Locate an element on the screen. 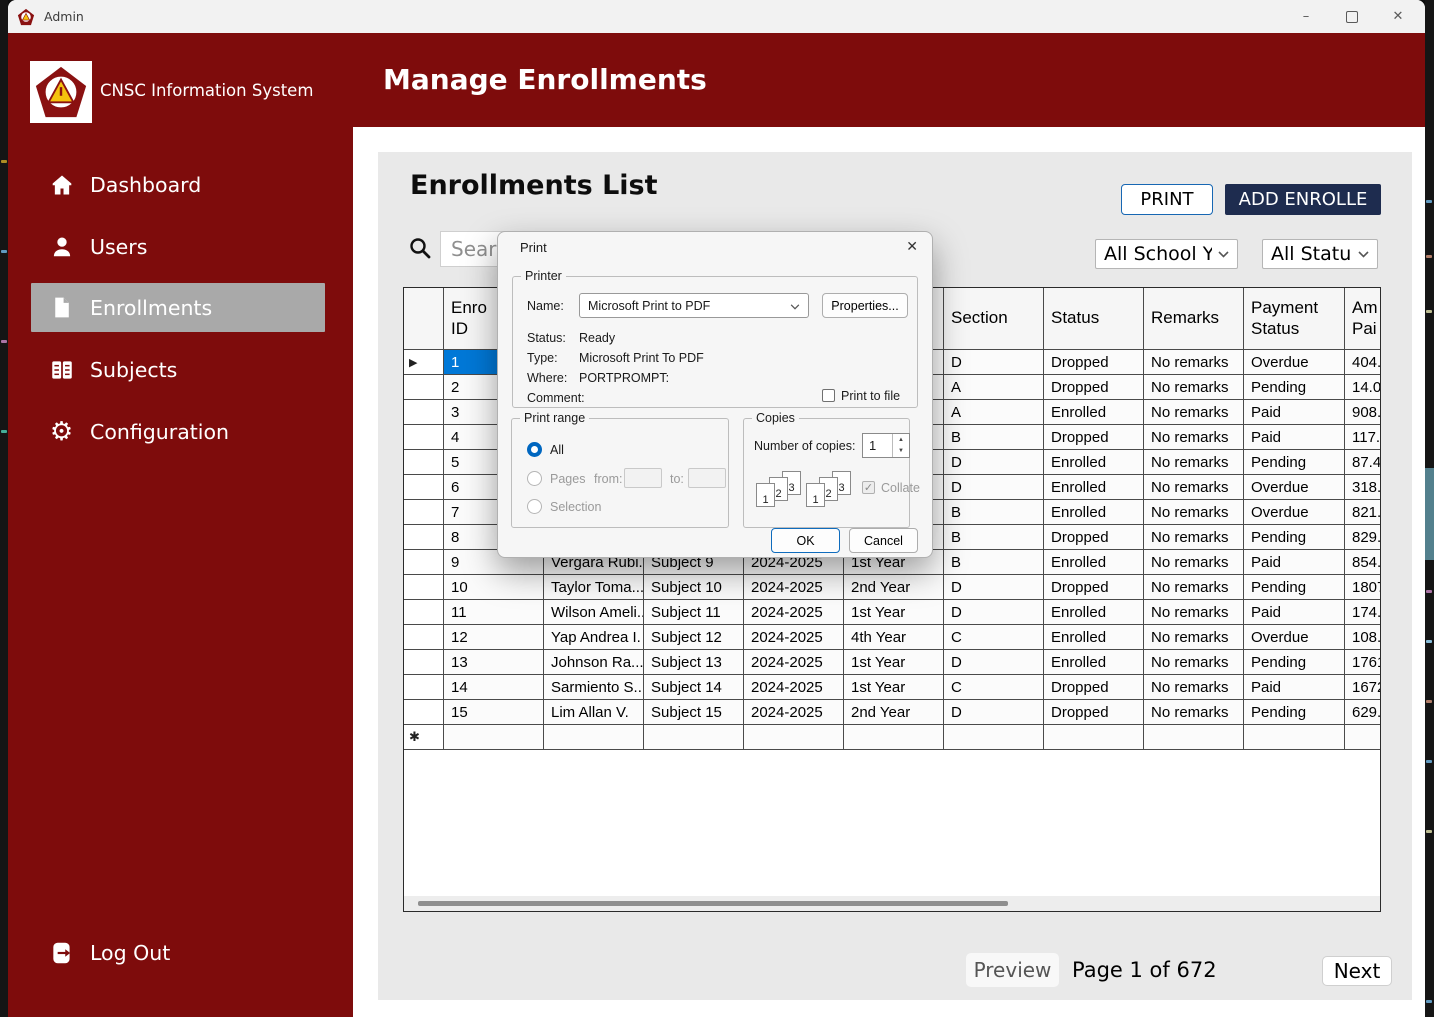  sidebar-item-logout: Log Out is located at coordinates (180, 952).